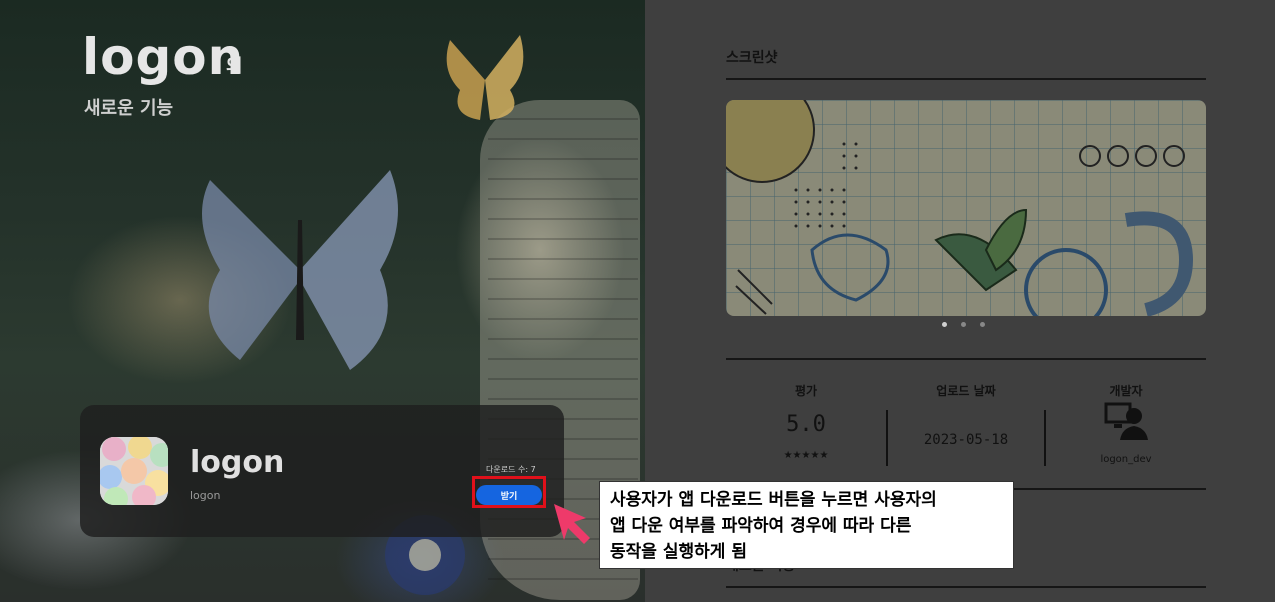 The image size is (1275, 602). I want to click on yellow-butterfly-image, so click(485, 77).